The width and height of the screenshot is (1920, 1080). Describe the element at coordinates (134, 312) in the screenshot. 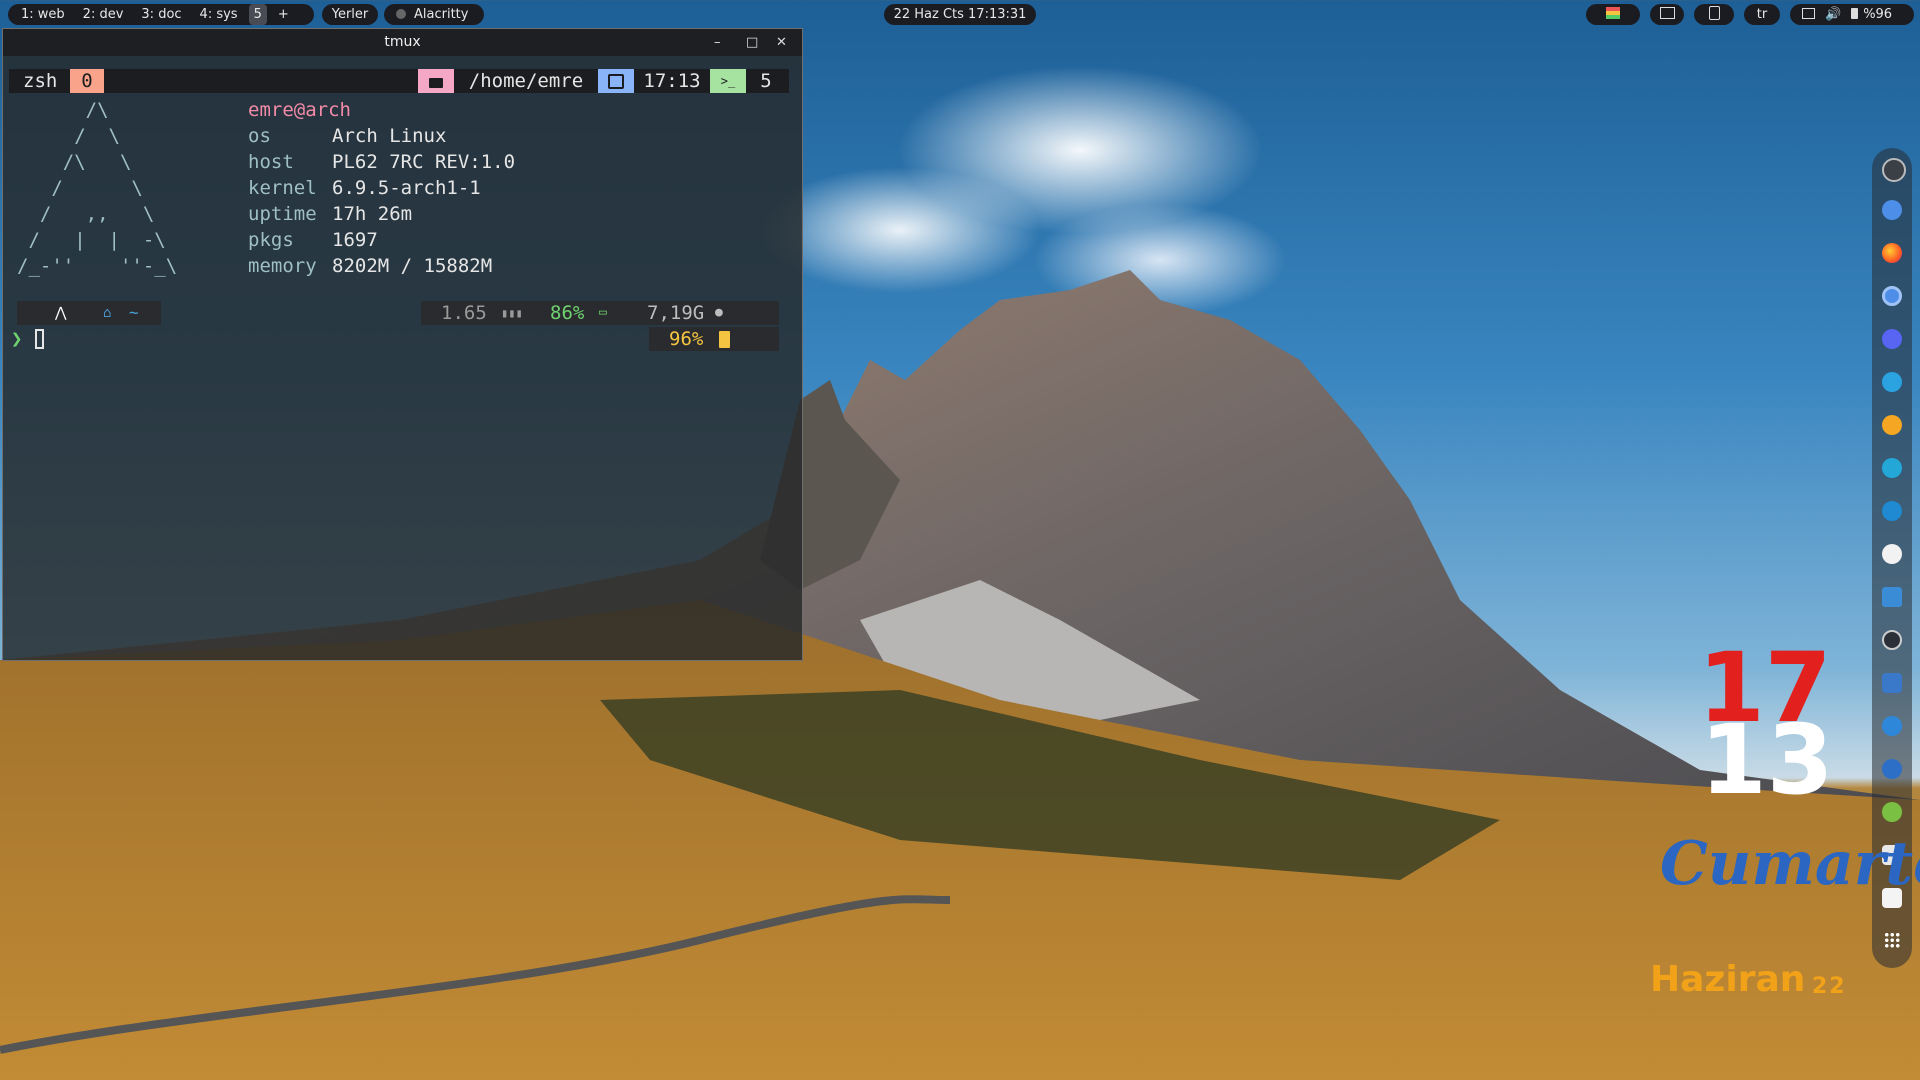

I see `prompt-cwd: ~` at that location.